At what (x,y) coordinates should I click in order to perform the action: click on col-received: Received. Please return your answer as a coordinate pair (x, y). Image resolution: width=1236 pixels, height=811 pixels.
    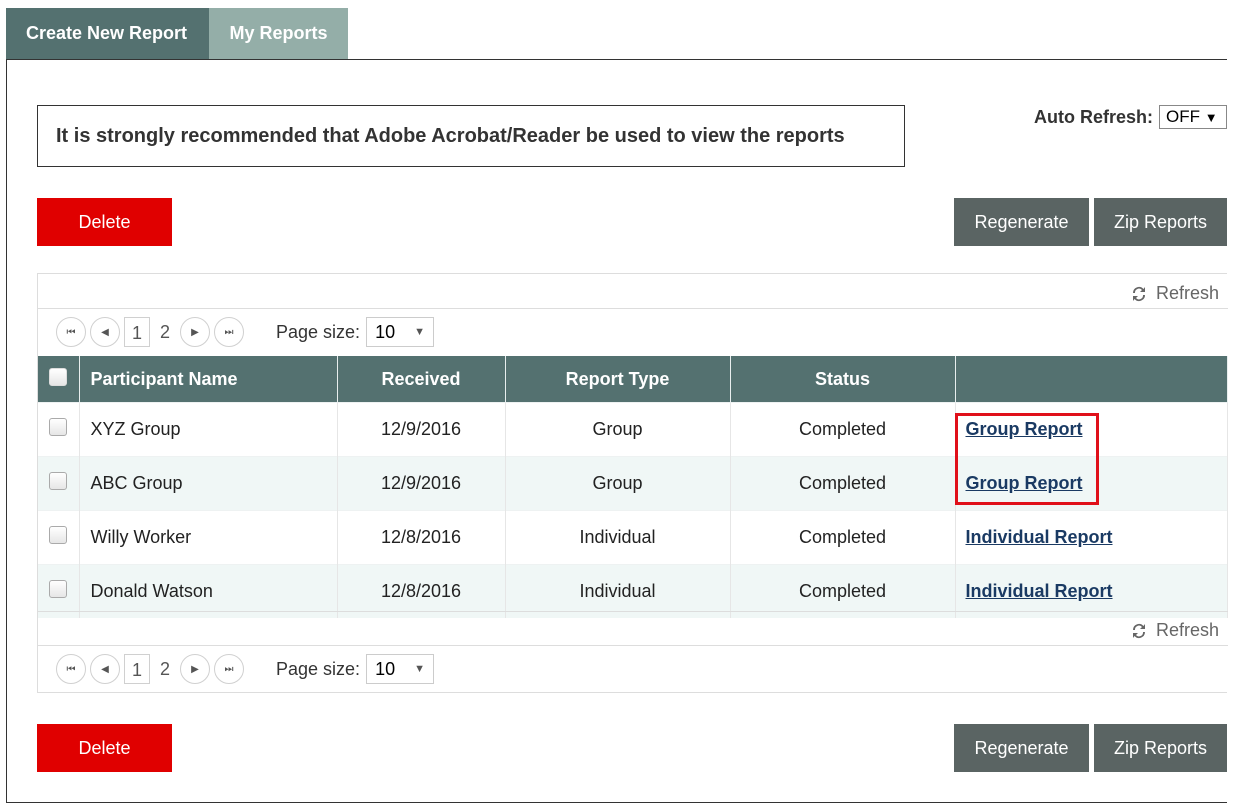
    Looking at the image, I should click on (421, 379).